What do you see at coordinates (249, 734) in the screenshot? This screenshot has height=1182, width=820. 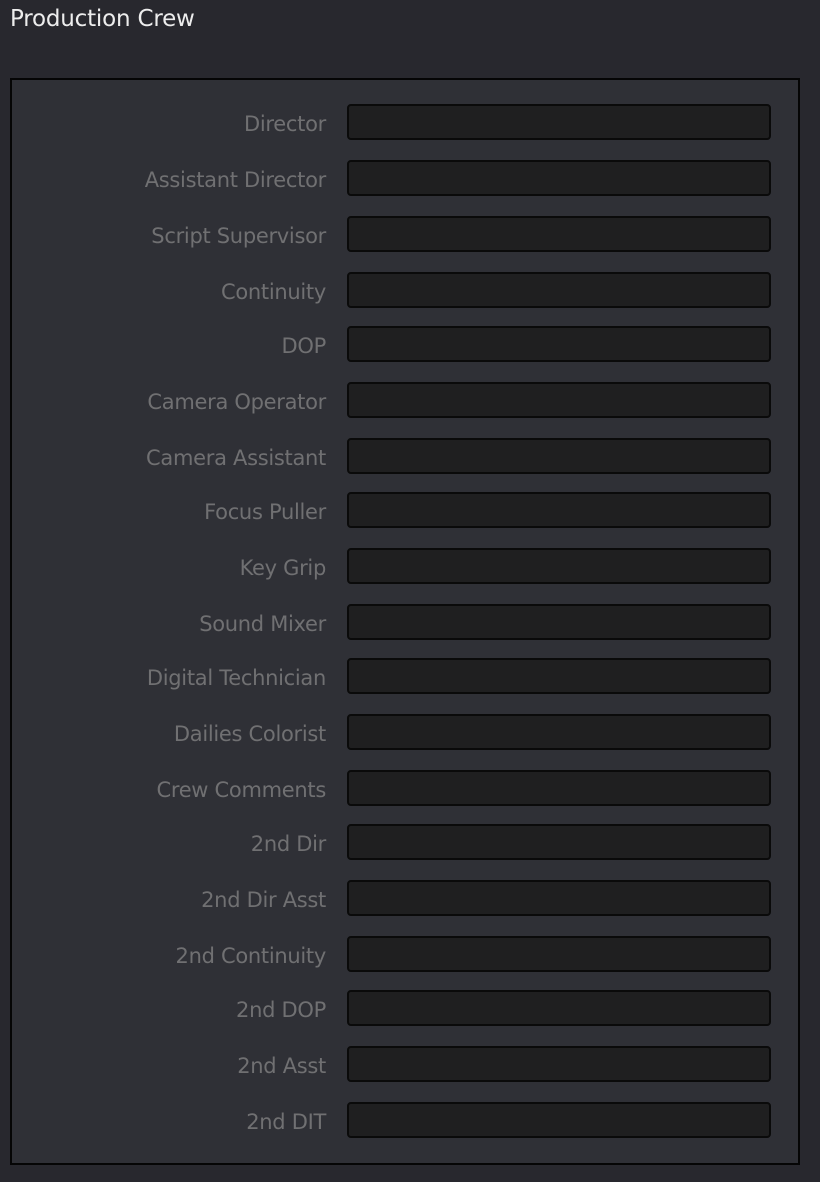 I see `crew-field-label: Dailies Colorist` at bounding box center [249, 734].